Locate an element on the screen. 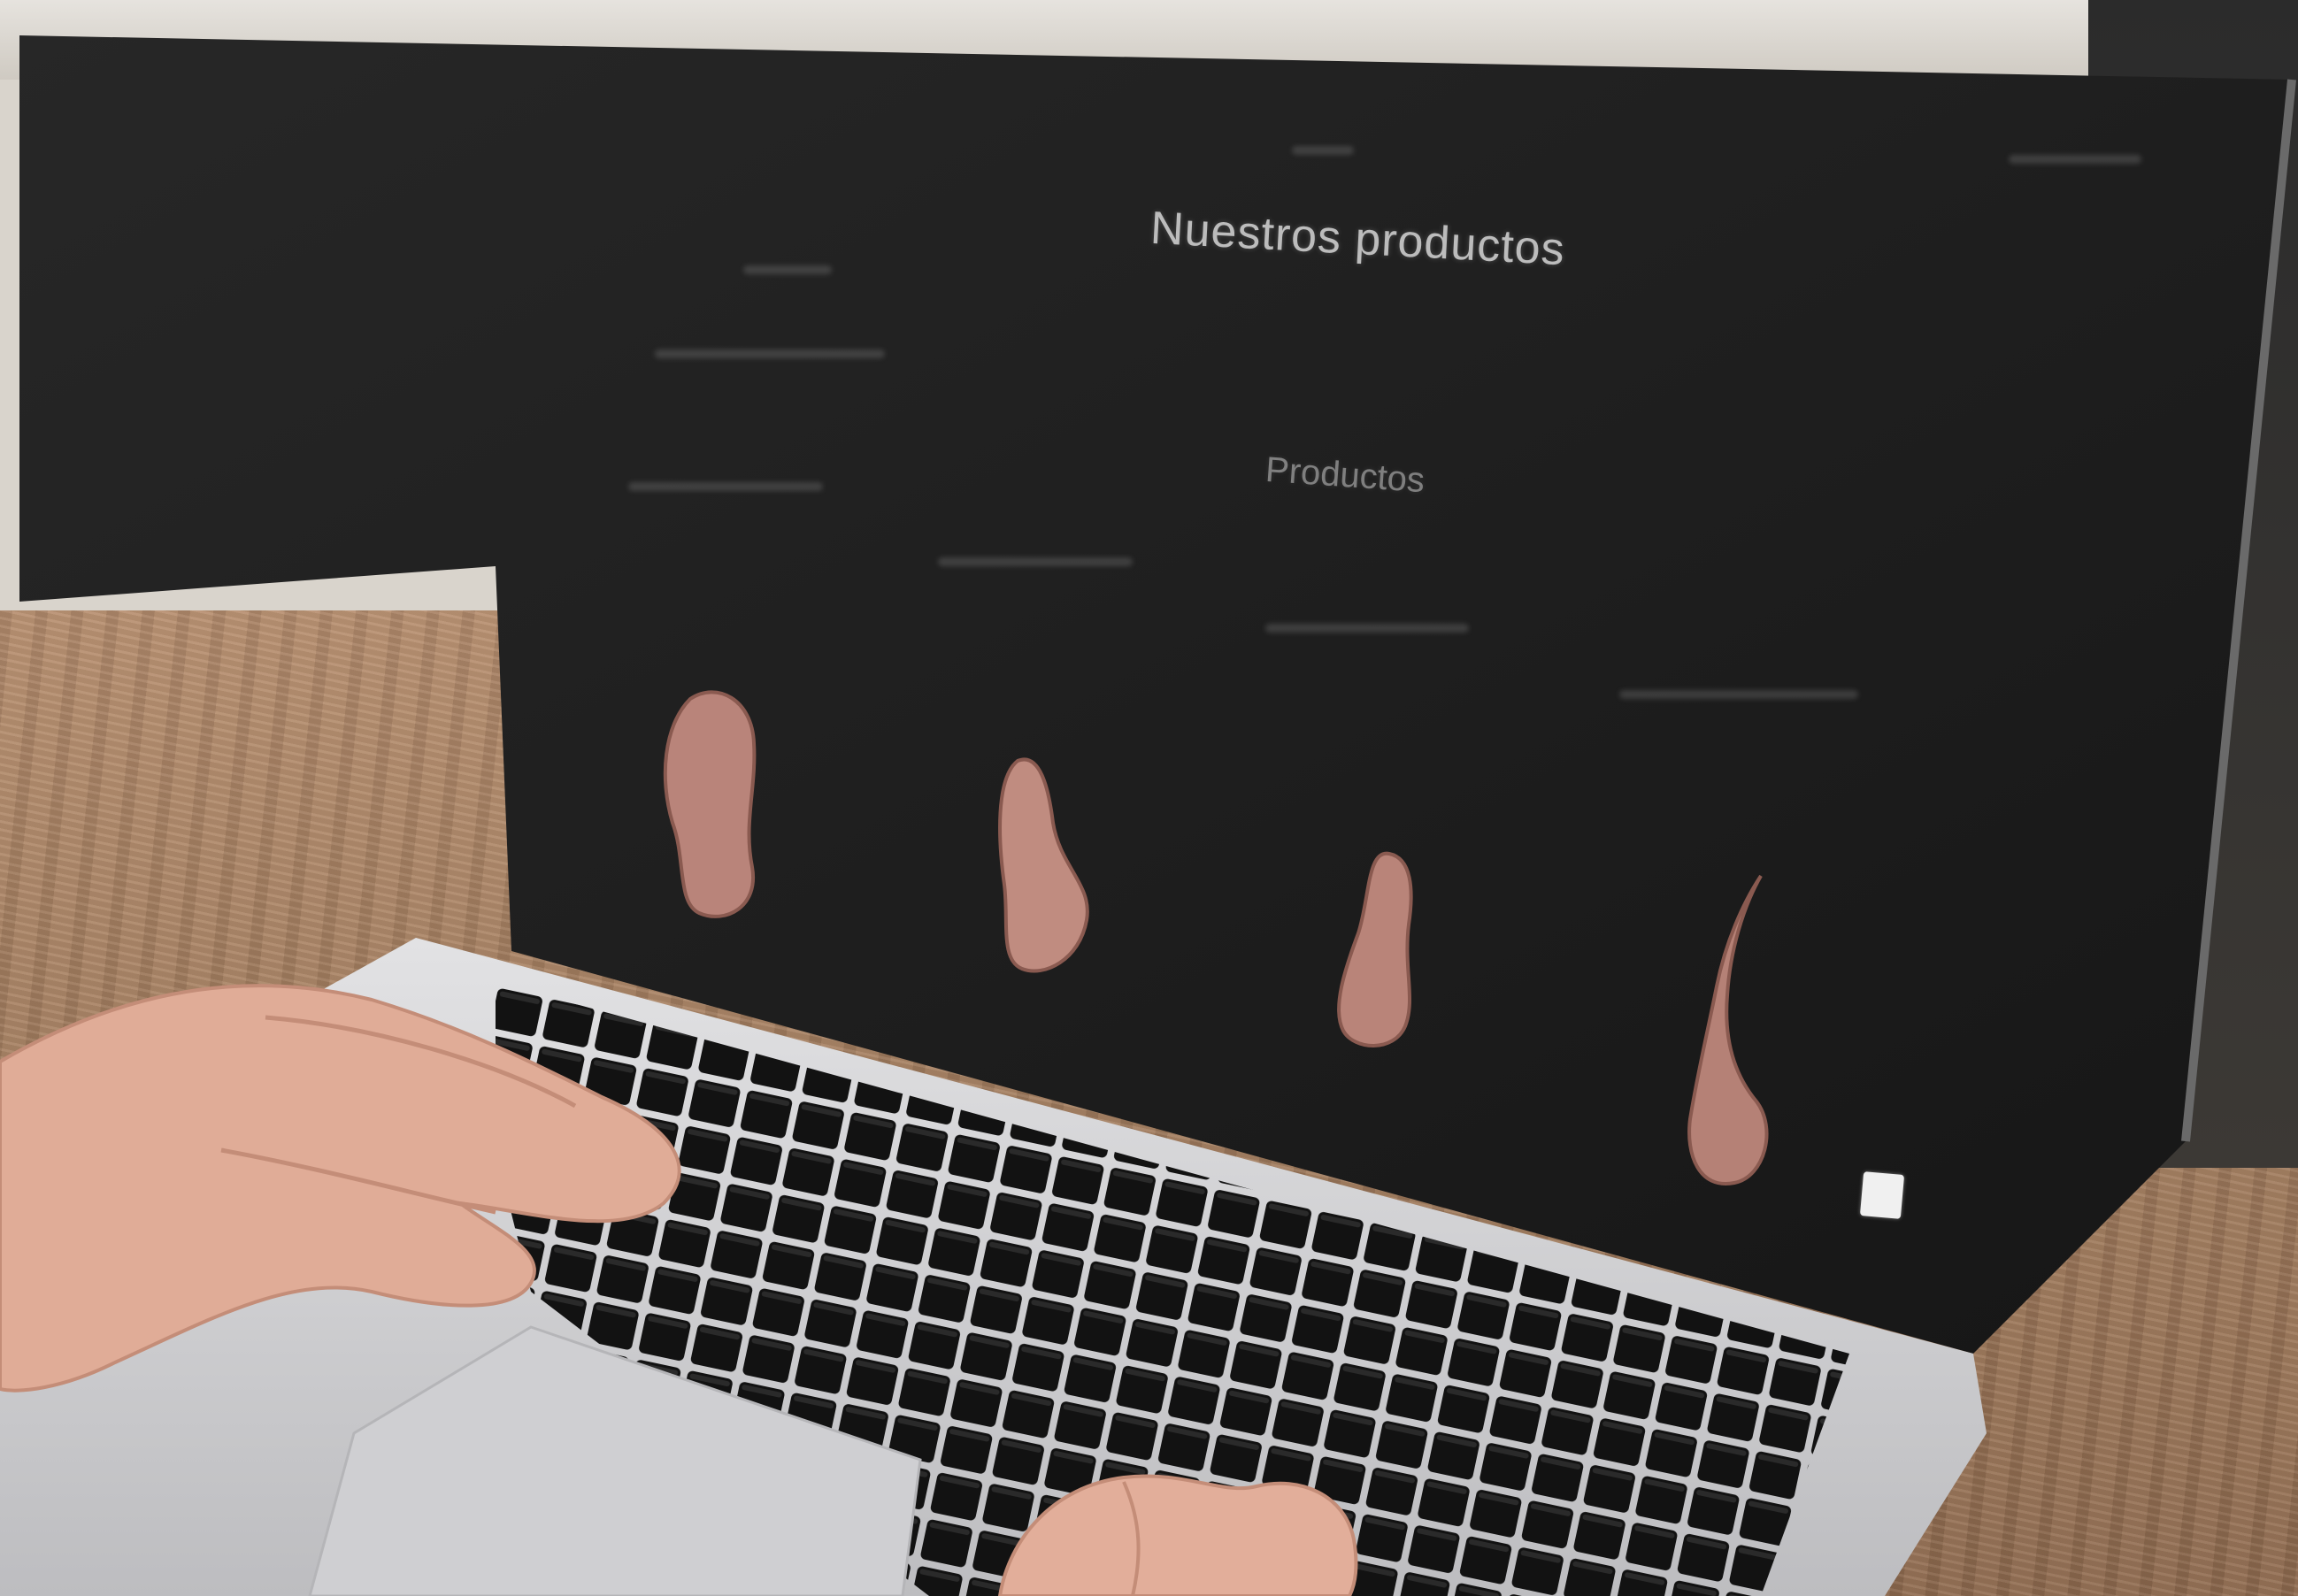 The width and height of the screenshot is (2298, 1596). scroll-to-top-button is located at coordinates (1882, 1195).